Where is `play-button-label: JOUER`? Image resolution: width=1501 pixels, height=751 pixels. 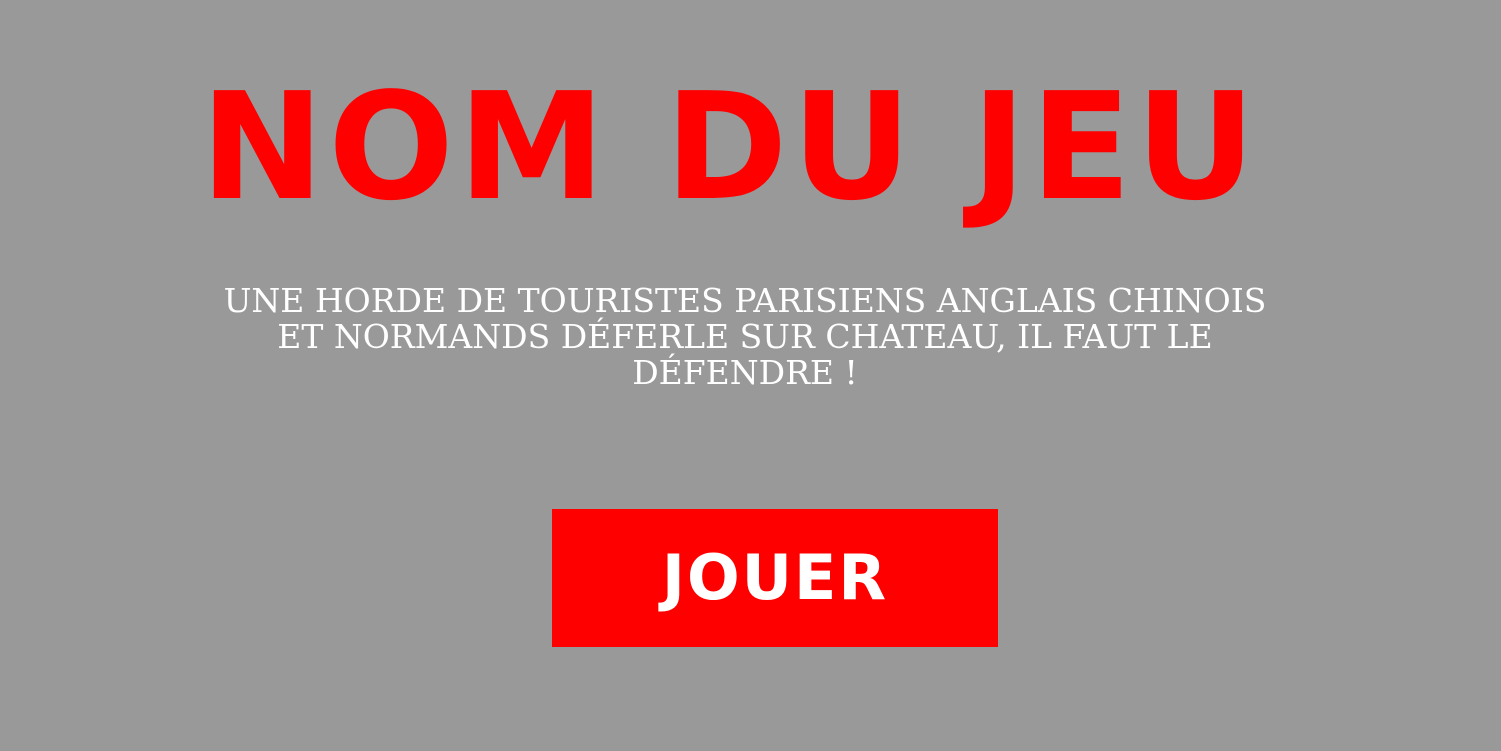
play-button-label: JOUER is located at coordinates (775, 577).